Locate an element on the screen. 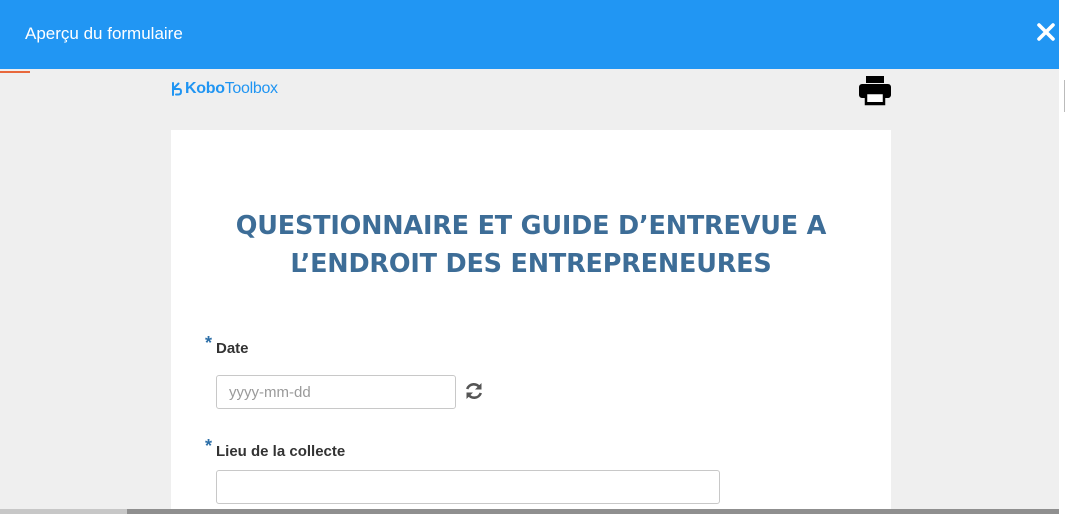  lieu-de-la-collecte-input is located at coordinates (468, 487).